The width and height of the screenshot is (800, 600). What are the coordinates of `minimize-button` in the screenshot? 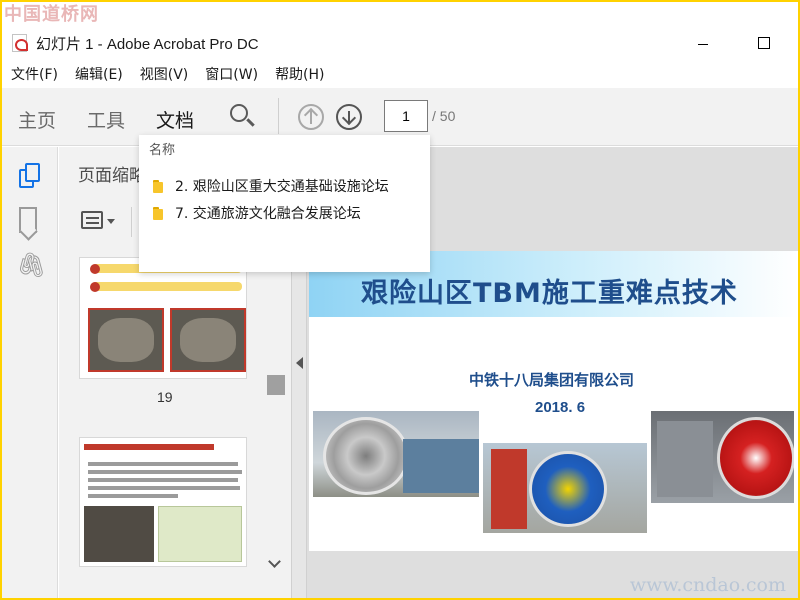 It's located at (703, 42).